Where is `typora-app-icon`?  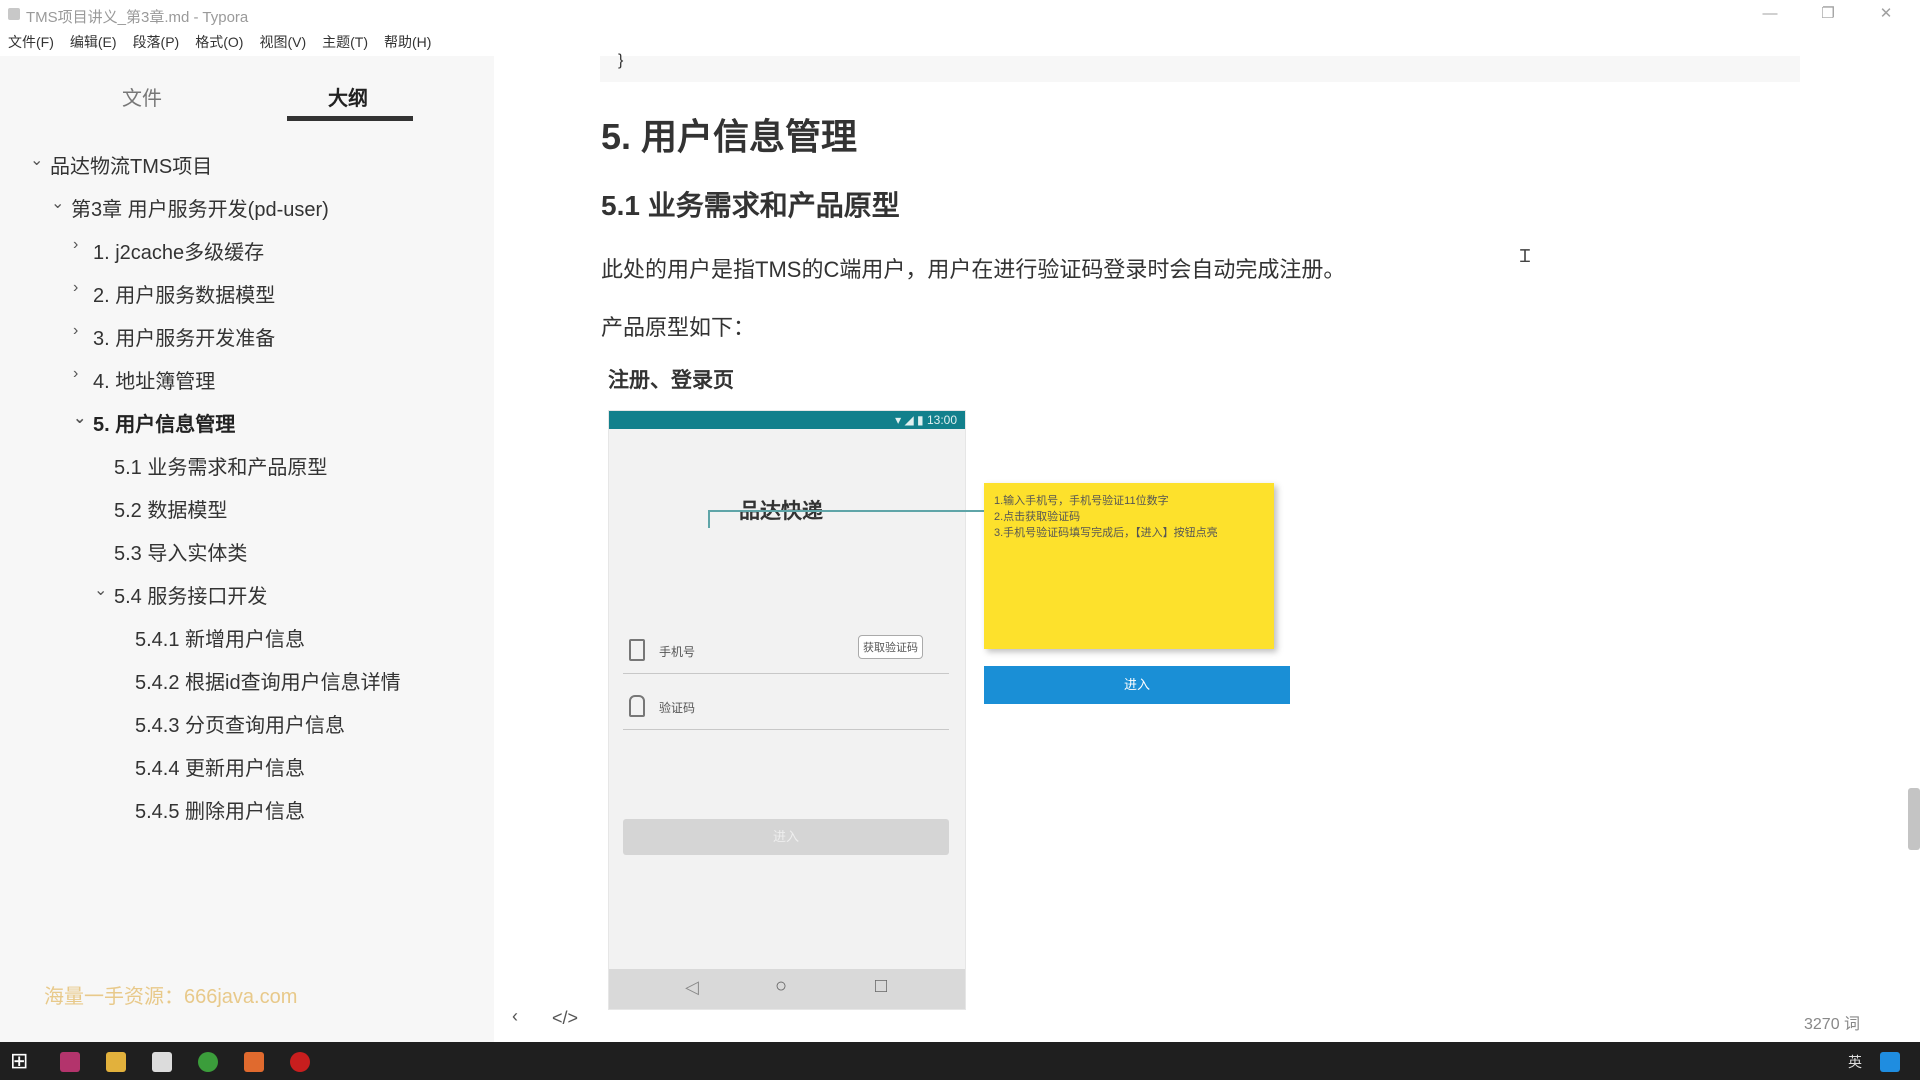
typora-app-icon is located at coordinates (14, 14).